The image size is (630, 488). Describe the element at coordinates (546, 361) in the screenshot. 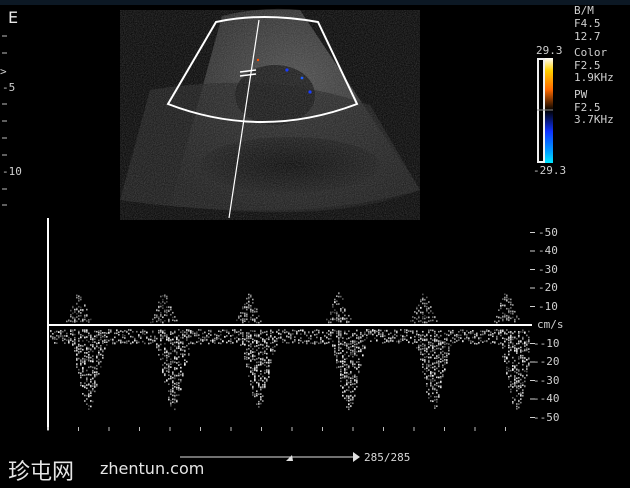

I see `velocity-label: --20` at that location.